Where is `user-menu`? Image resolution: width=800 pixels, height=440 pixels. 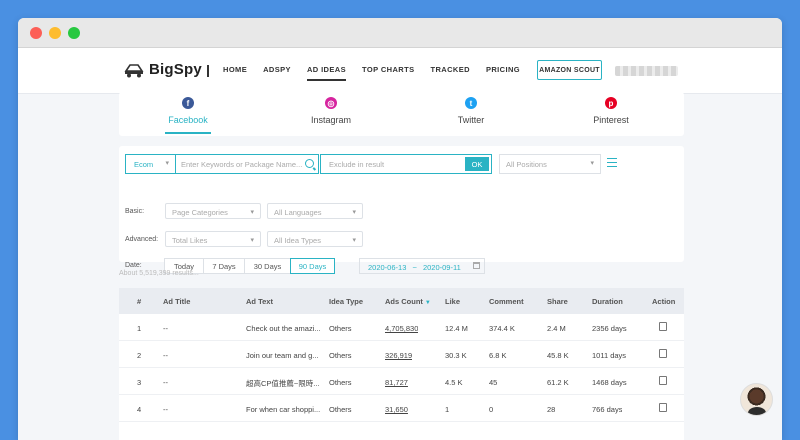 user-menu is located at coordinates (646, 71).